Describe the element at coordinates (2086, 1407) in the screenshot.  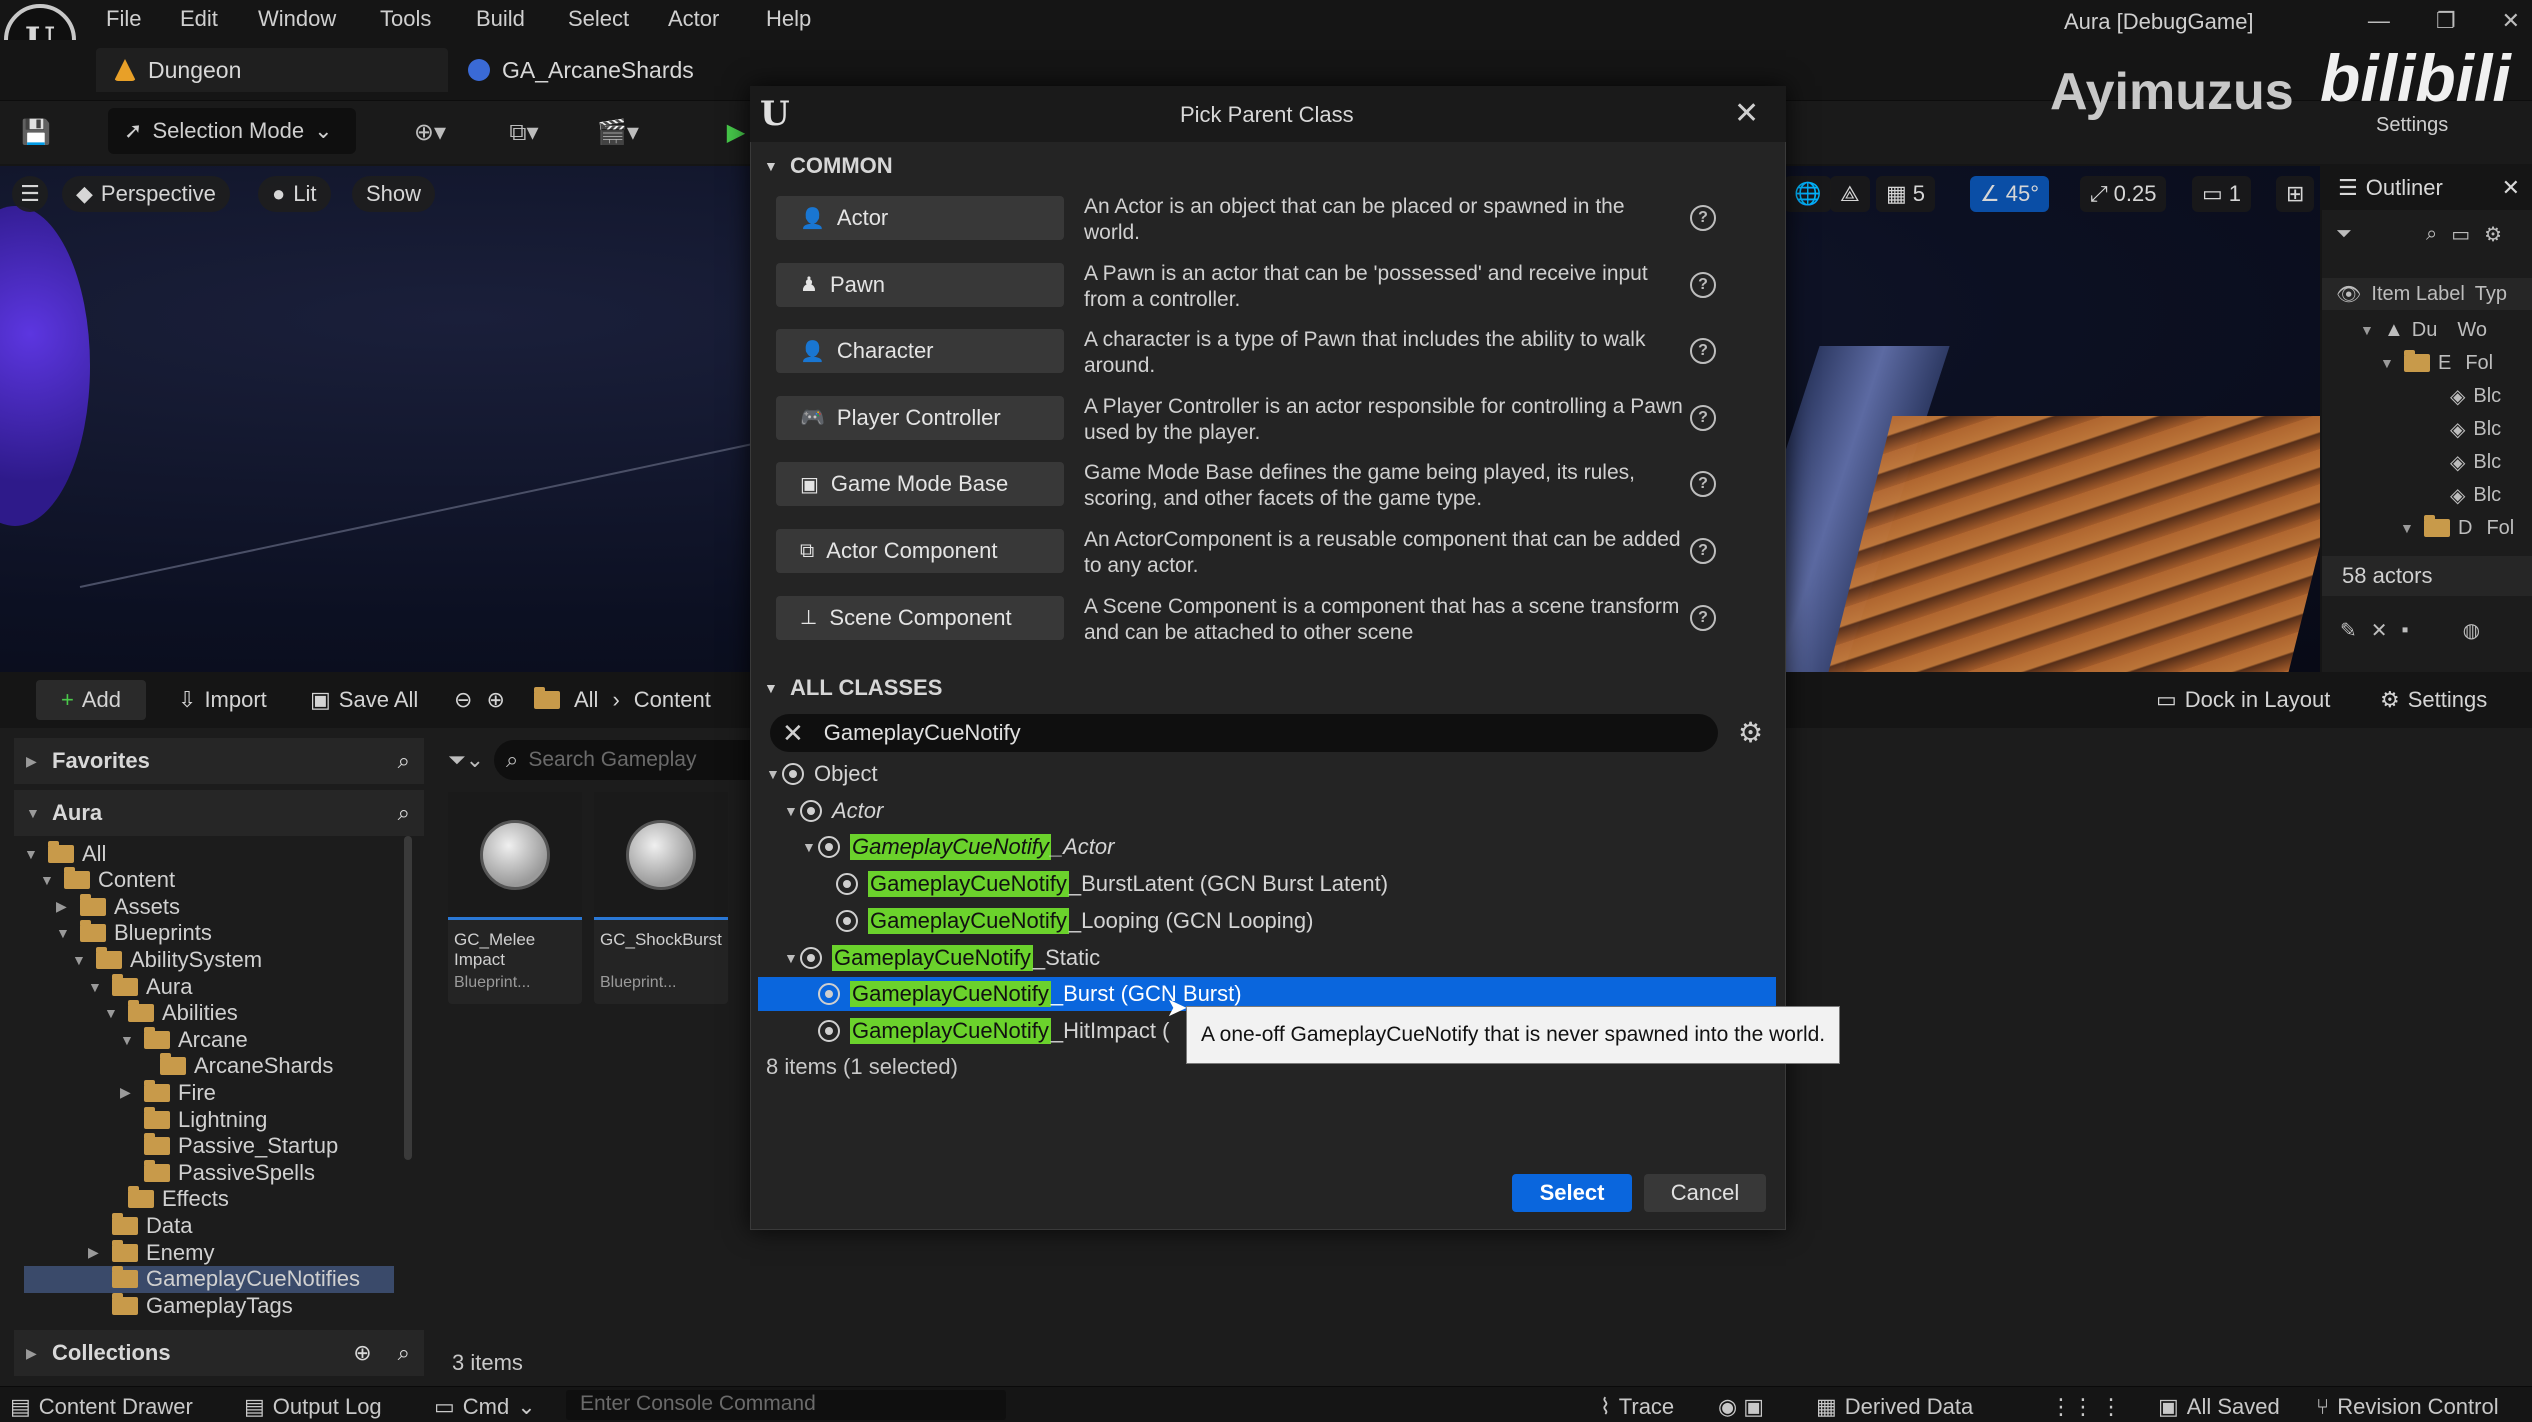
I see `notifications-icon: ⋮⋮ ⋮` at that location.